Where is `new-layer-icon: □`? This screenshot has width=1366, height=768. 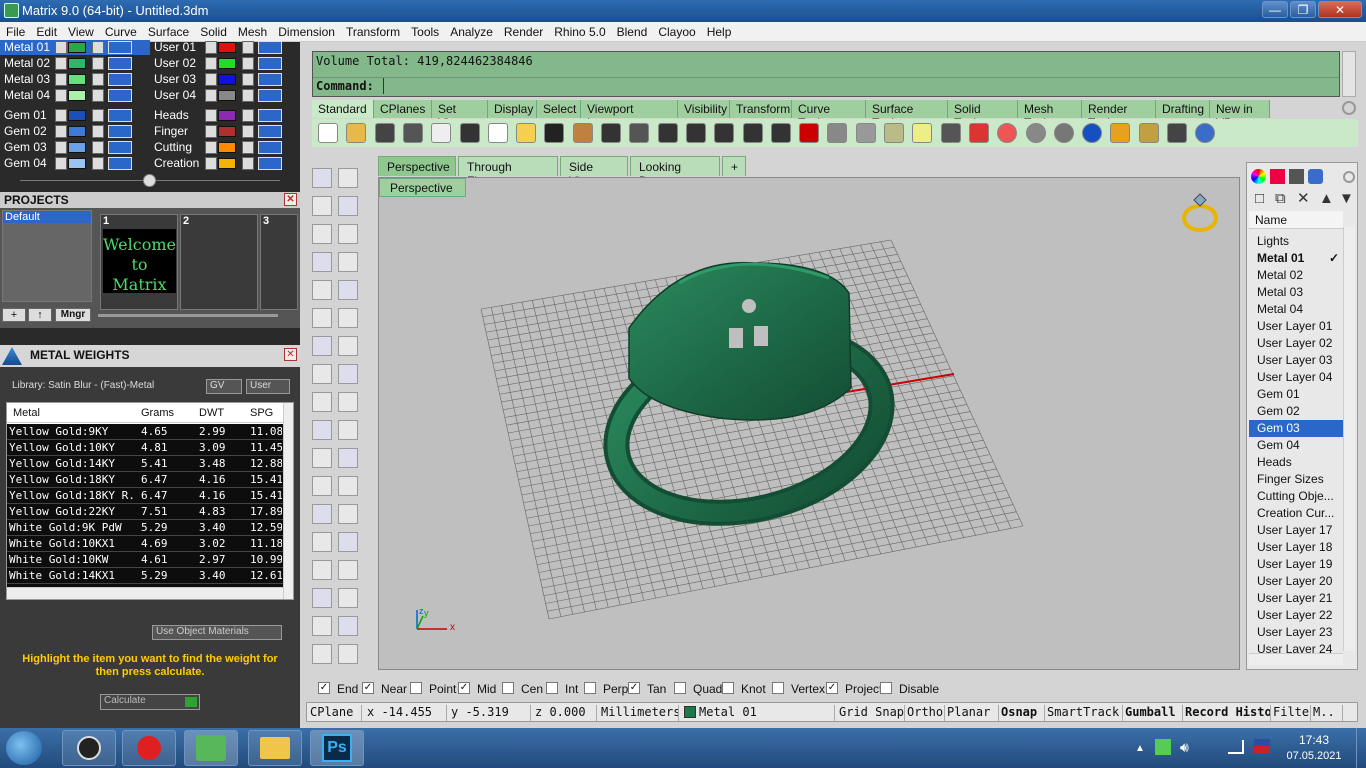 new-layer-icon: □ is located at coordinates (1259, 199).